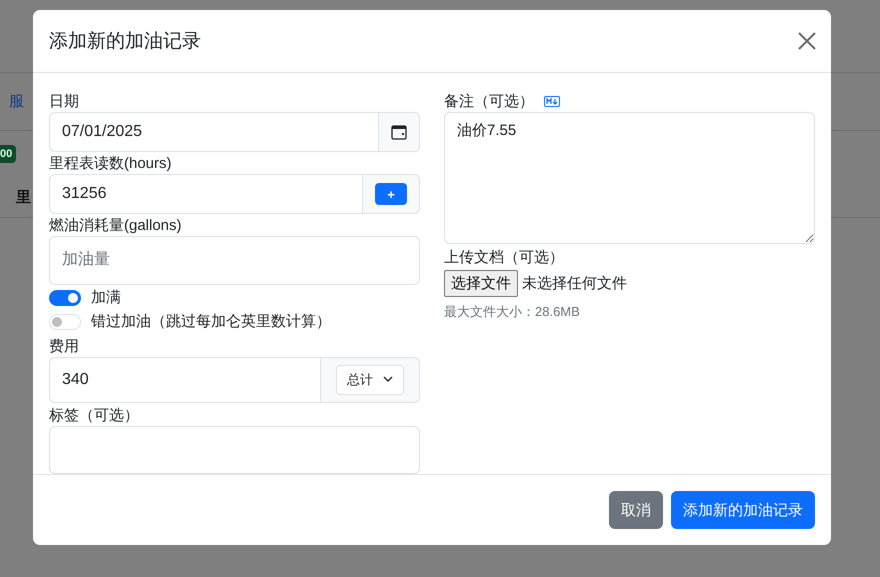 This screenshot has width=880, height=577. I want to click on tags-field, so click(234, 450).